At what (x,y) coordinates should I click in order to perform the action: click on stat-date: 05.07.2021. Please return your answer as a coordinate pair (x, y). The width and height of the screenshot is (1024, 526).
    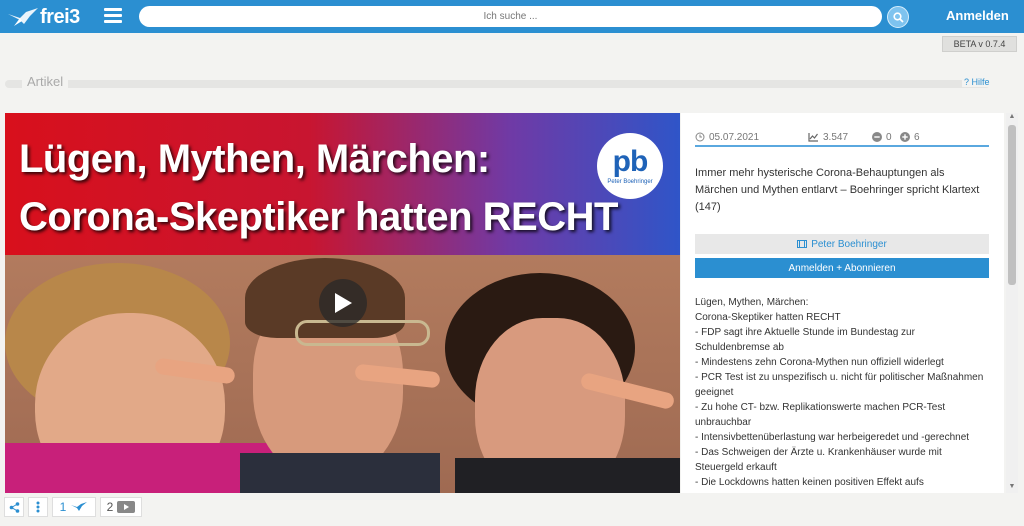
    Looking at the image, I should click on (751, 137).